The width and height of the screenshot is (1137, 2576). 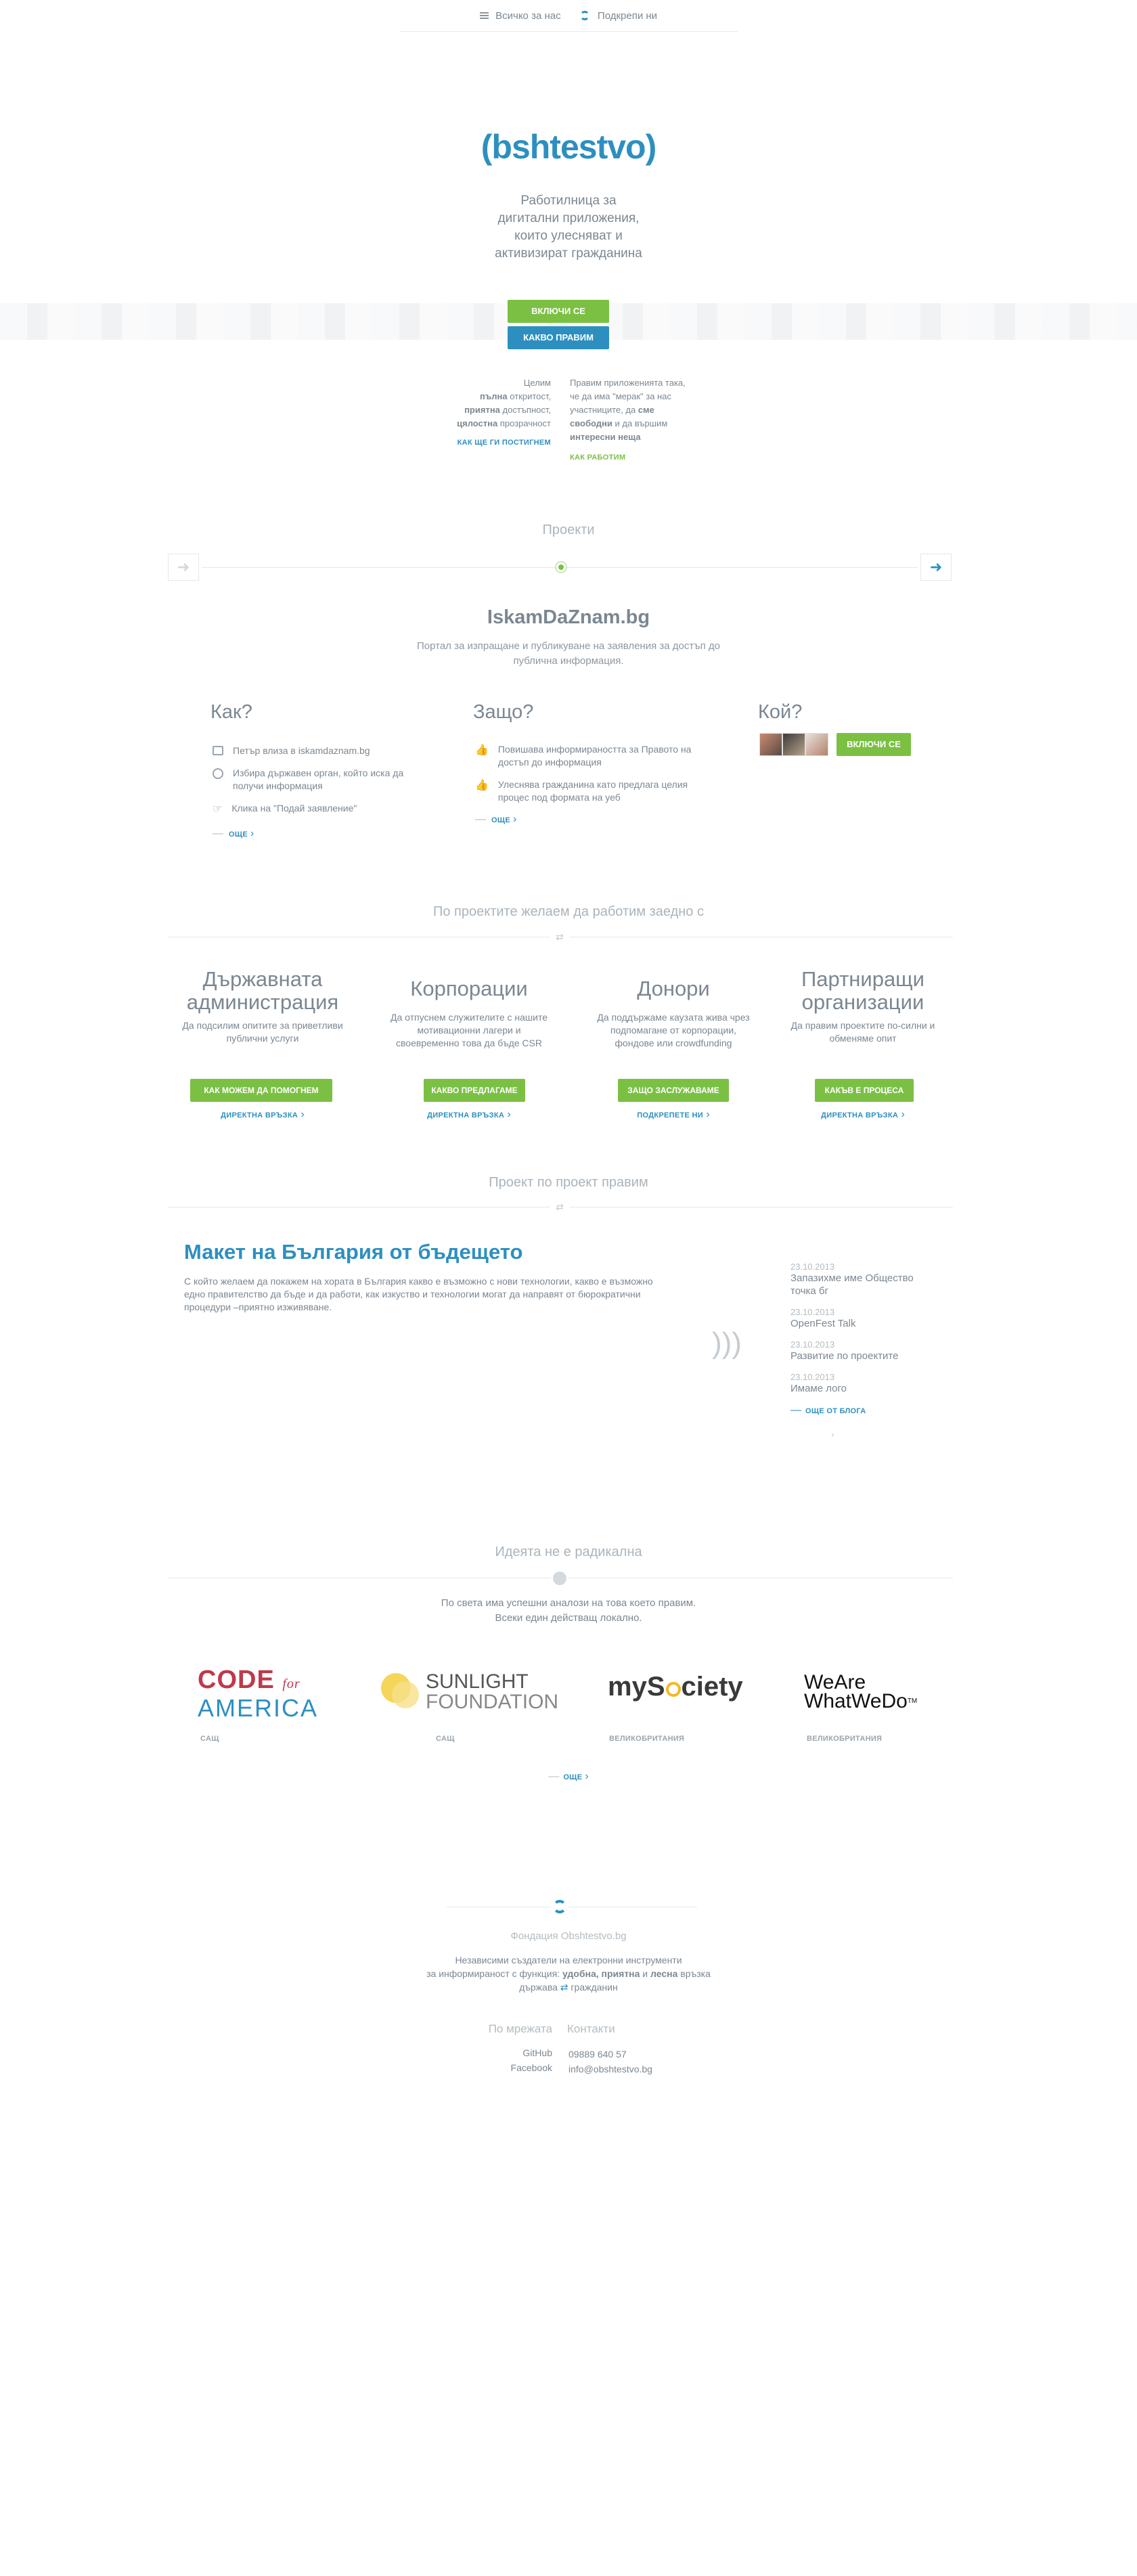 I want to click on news-item: 23.10.2013 Развитие по проектите, so click(x=872, y=1350).